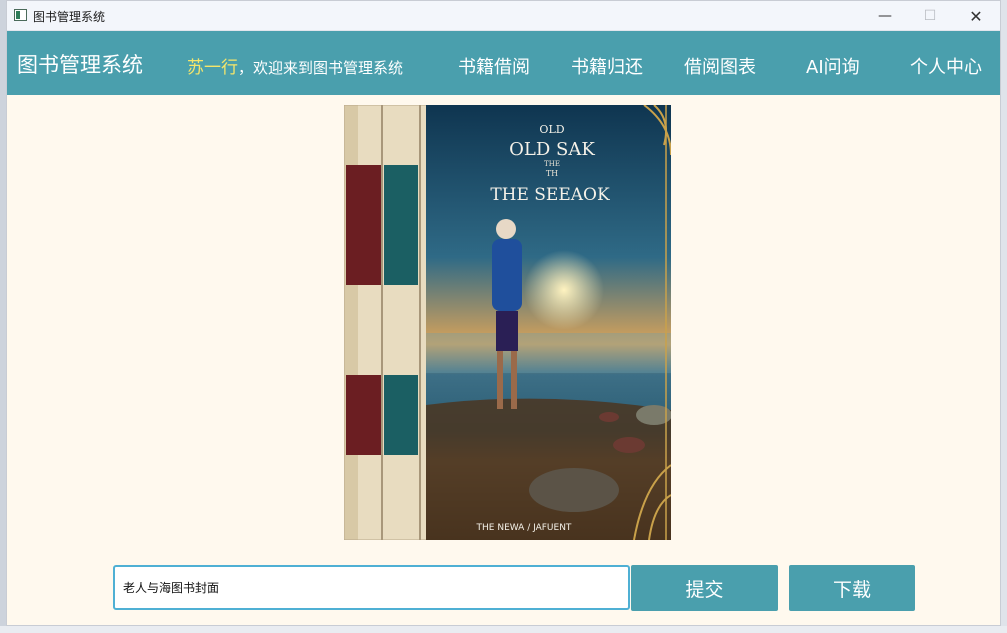 This screenshot has height=633, width=1007. Describe the element at coordinates (212, 68) in the screenshot. I see `username: 苏一行` at that location.